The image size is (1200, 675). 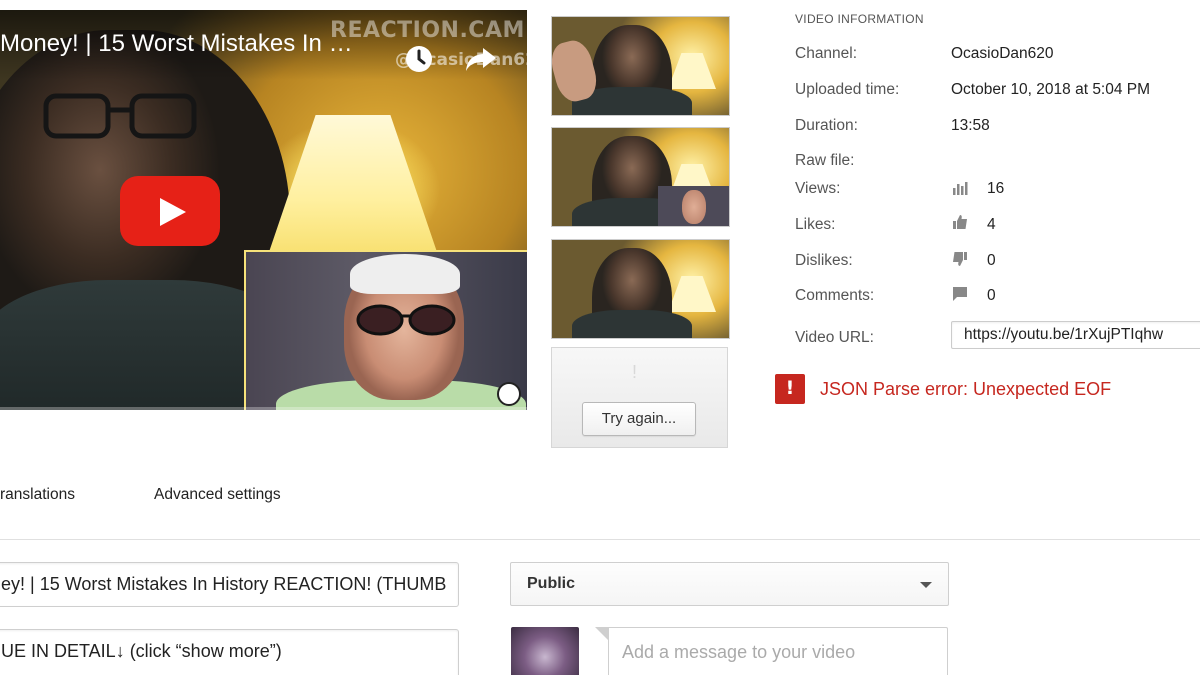 I want to click on comments-value: 0, so click(x=991, y=295).